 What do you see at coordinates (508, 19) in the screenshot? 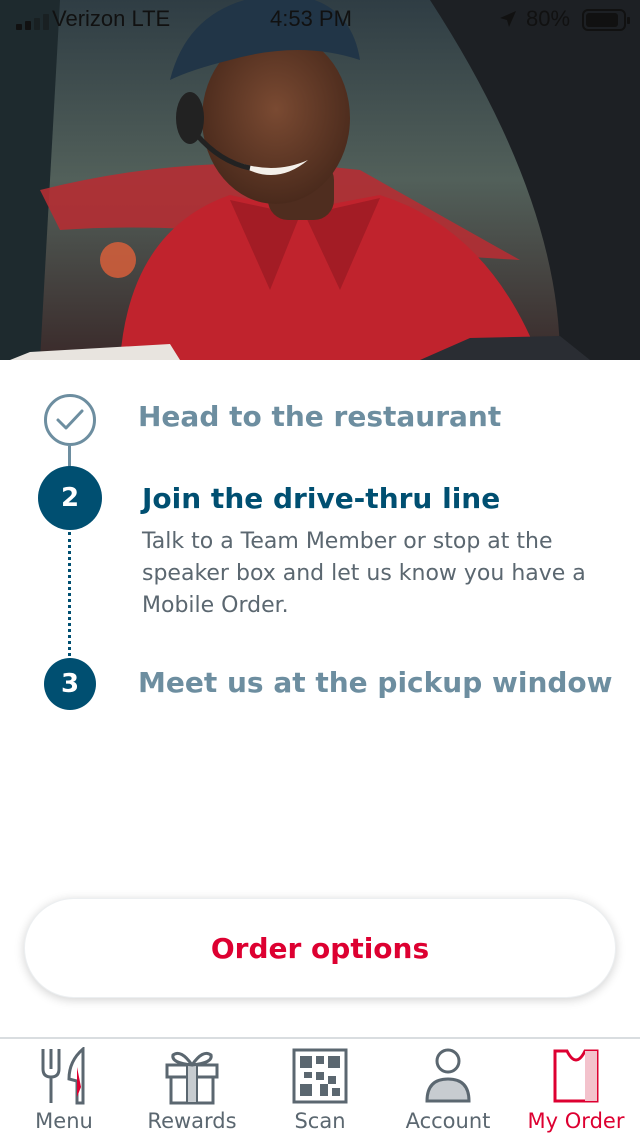
I see `location-arrow-icon` at bounding box center [508, 19].